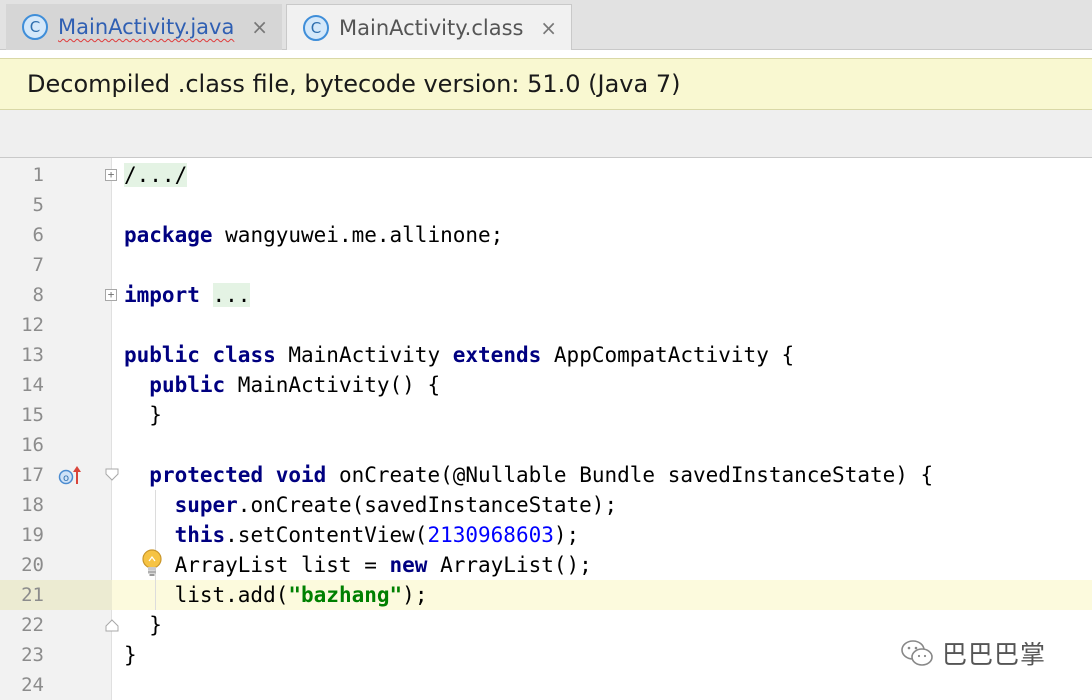  What do you see at coordinates (112, 625) in the screenshot?
I see `fold-end-icon` at bounding box center [112, 625].